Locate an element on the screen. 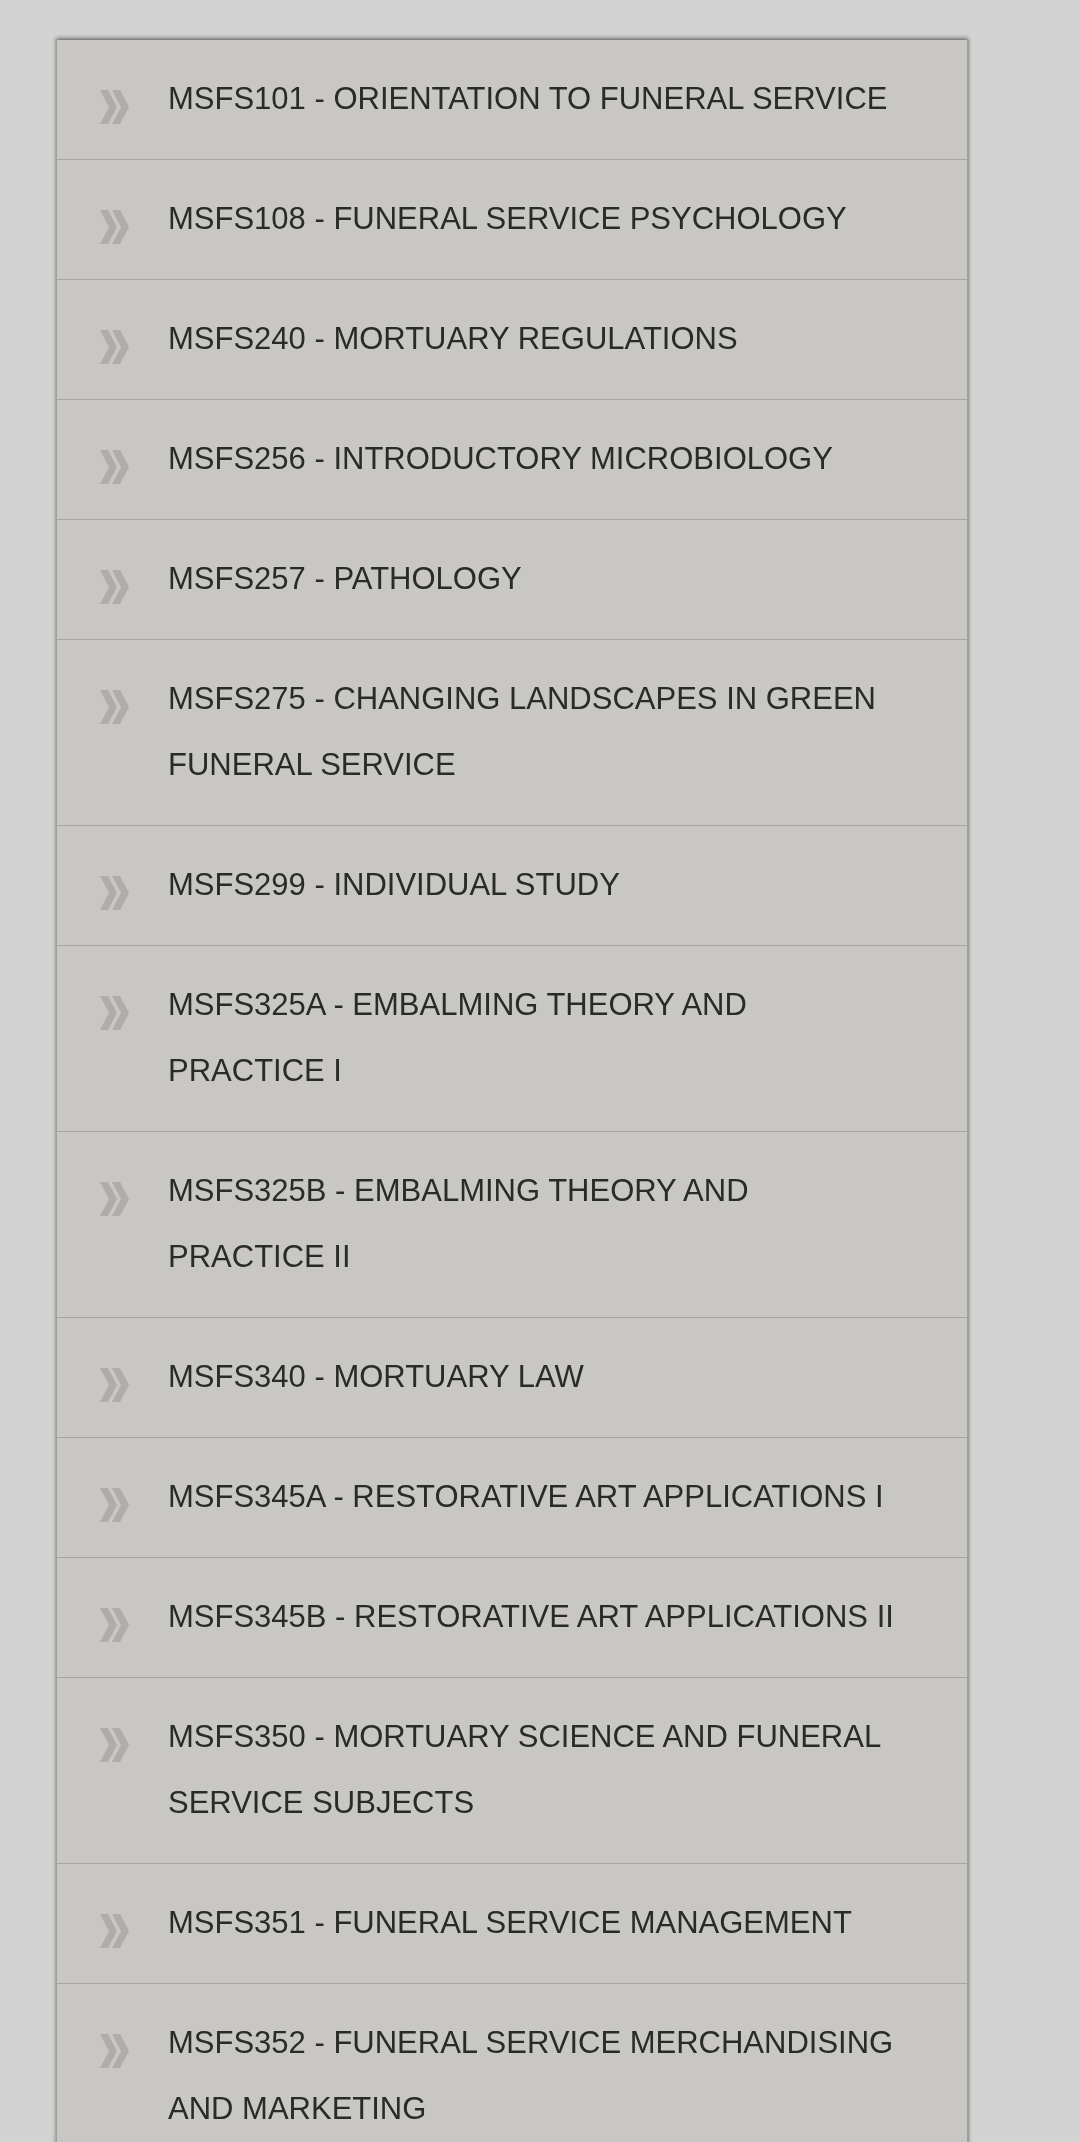 This screenshot has height=2142, width=1080. course-item: MSFS350 - MORTUARY SCIENCE AND FUNERAL SERVICE SUBJECTS is located at coordinates (512, 1771).